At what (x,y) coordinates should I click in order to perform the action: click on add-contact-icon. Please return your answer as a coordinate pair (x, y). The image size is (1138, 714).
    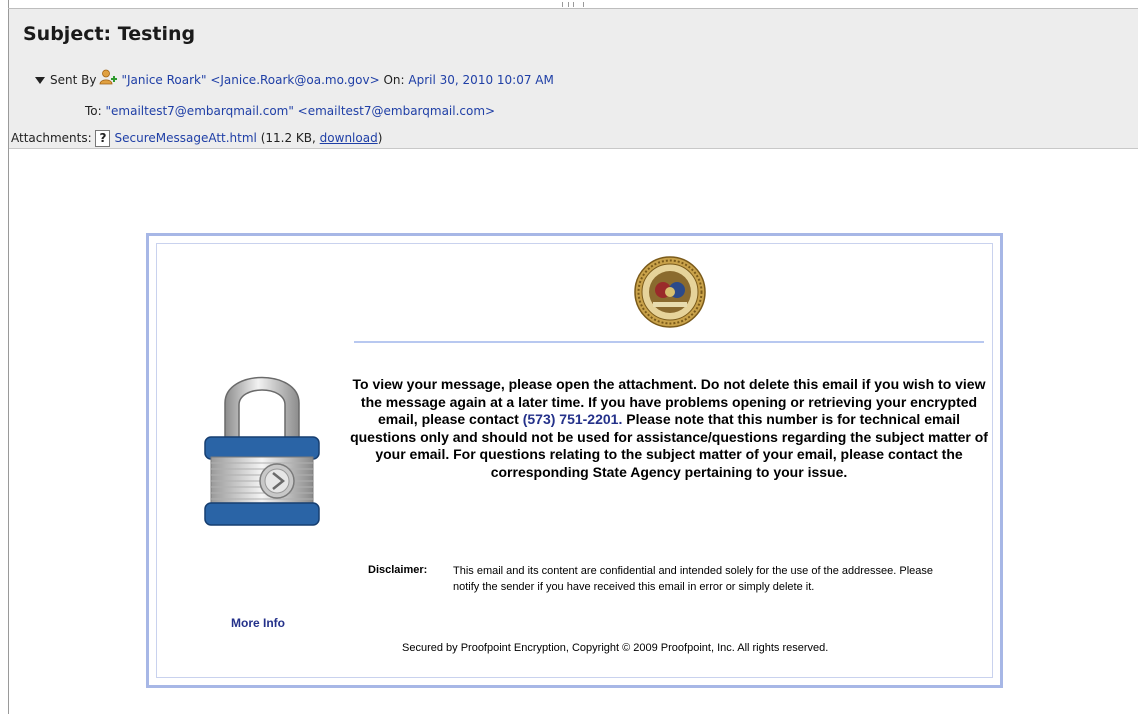
    Looking at the image, I should click on (108, 78).